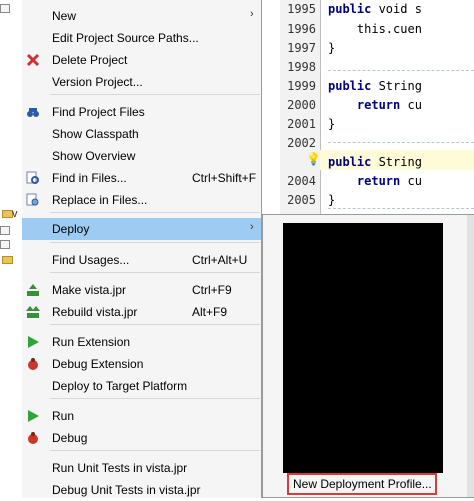 The width and height of the screenshot is (474, 501). What do you see at coordinates (141, 229) in the screenshot?
I see `menu-item-deploy: Deploy ›` at bounding box center [141, 229].